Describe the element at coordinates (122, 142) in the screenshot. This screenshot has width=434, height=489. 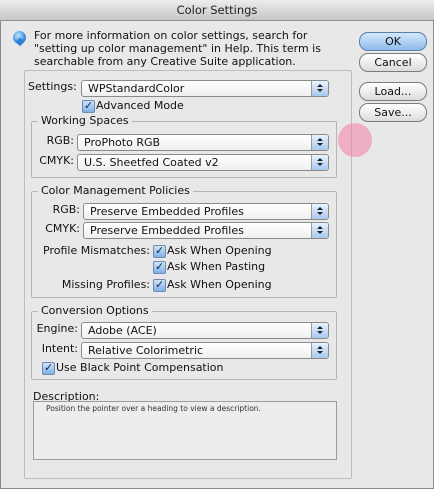
I see `ws-rgb-value: ProPhoto RGB` at that location.